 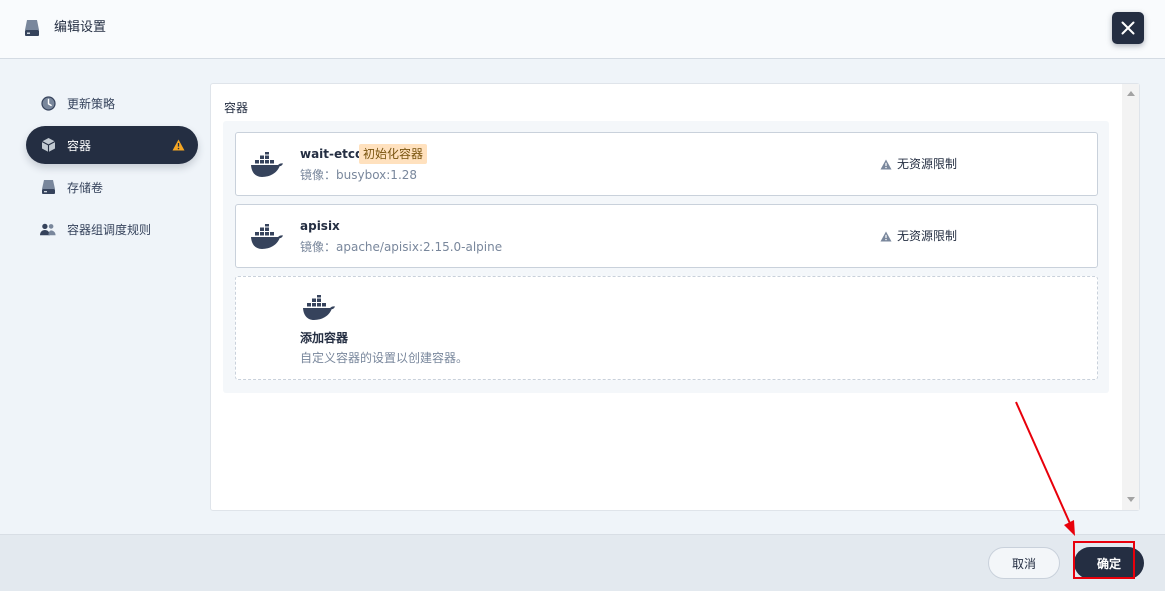 What do you see at coordinates (85, 187) in the screenshot?
I see `sidebar-item-label: 存储卷` at bounding box center [85, 187].